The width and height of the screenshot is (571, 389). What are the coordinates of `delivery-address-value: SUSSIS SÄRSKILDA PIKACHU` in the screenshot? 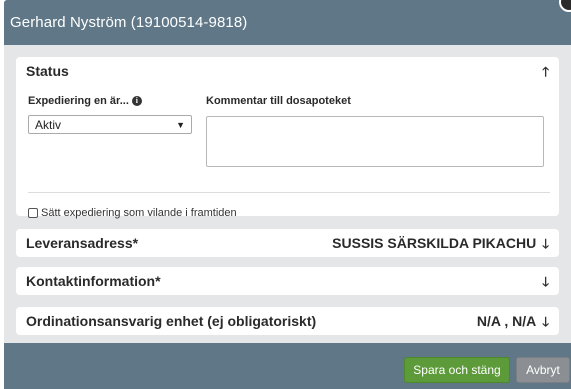 It's located at (434, 243).